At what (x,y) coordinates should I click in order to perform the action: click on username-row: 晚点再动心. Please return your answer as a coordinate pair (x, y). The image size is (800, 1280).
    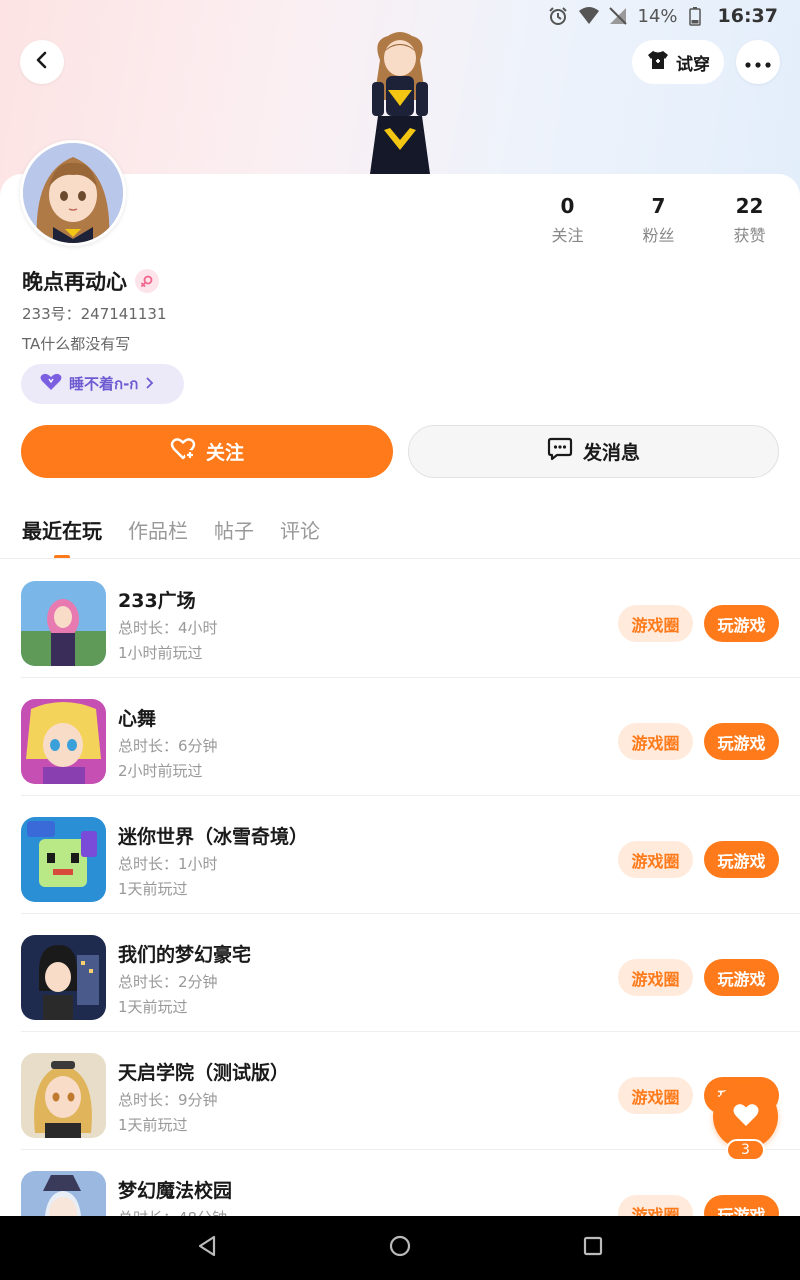
    Looking at the image, I should click on (90, 281).